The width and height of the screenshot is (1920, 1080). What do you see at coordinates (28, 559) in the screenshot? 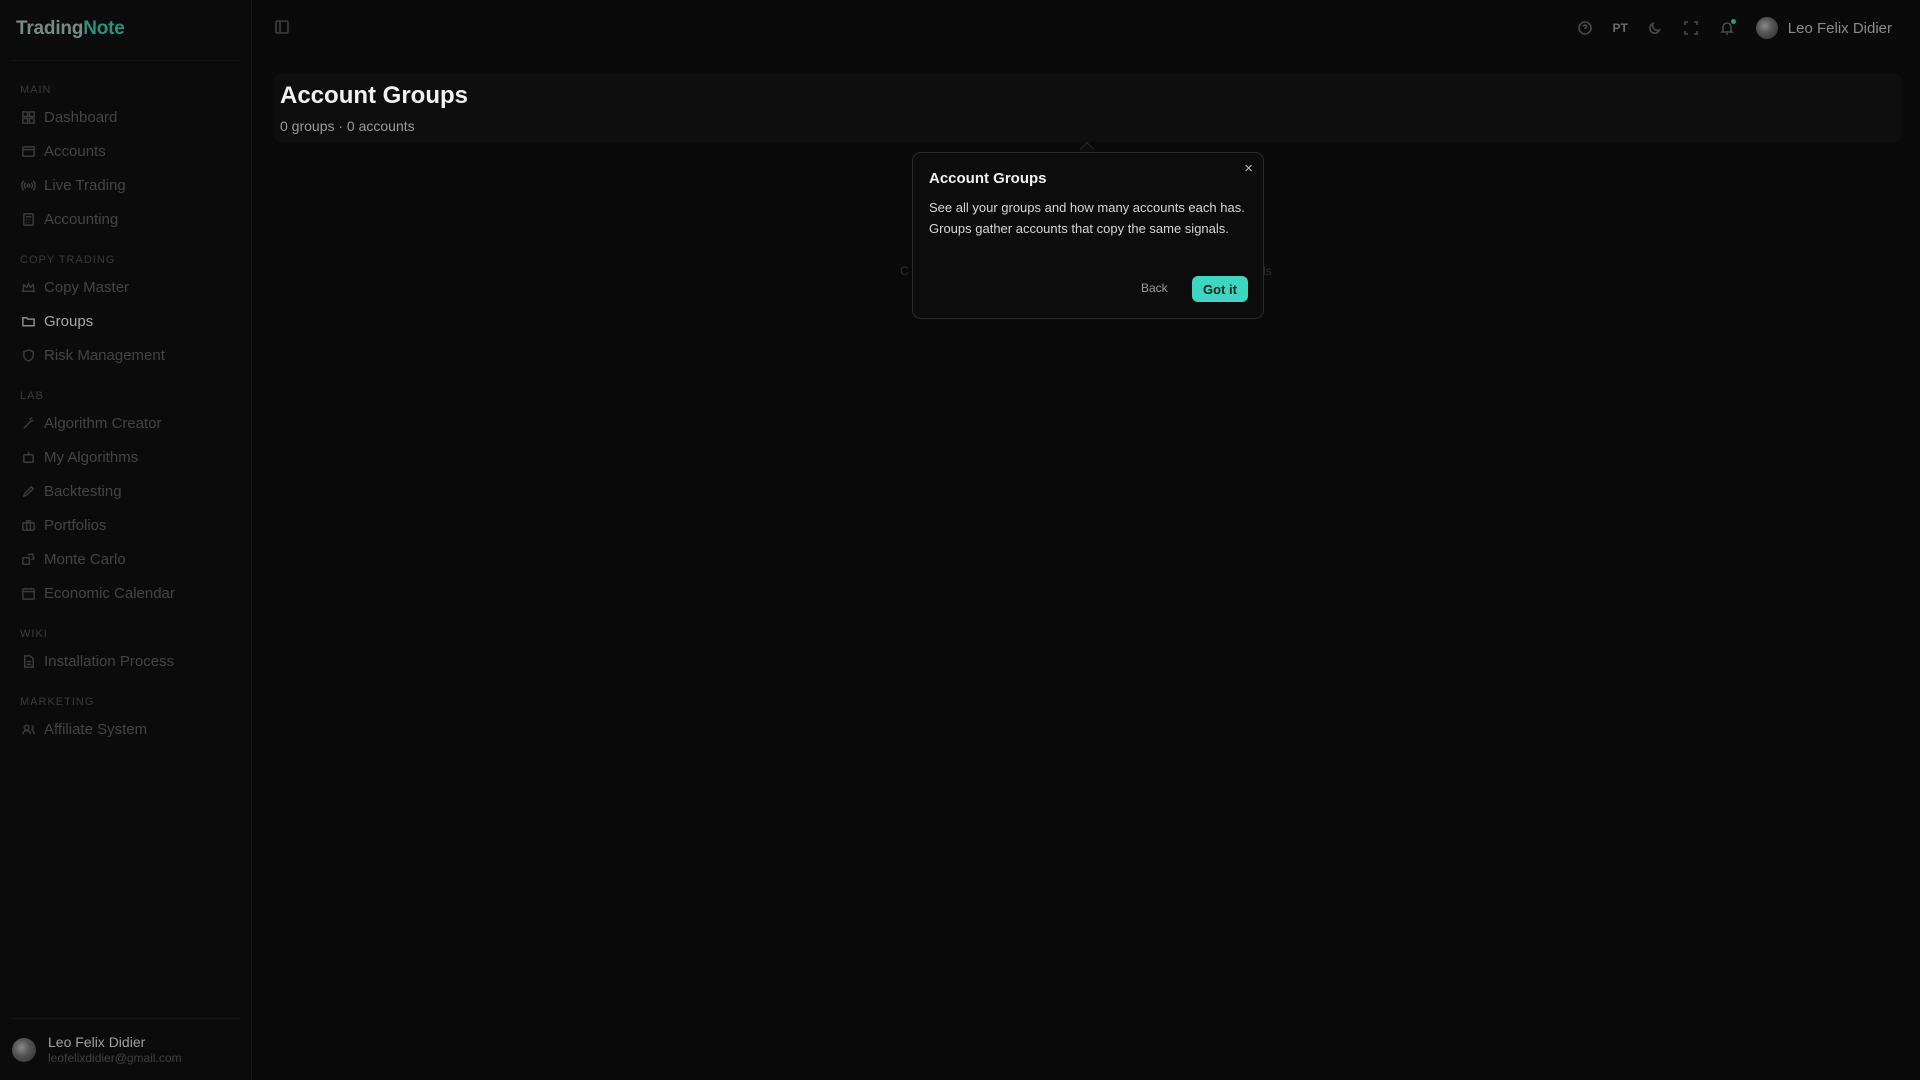
I see `dice-icon` at bounding box center [28, 559].